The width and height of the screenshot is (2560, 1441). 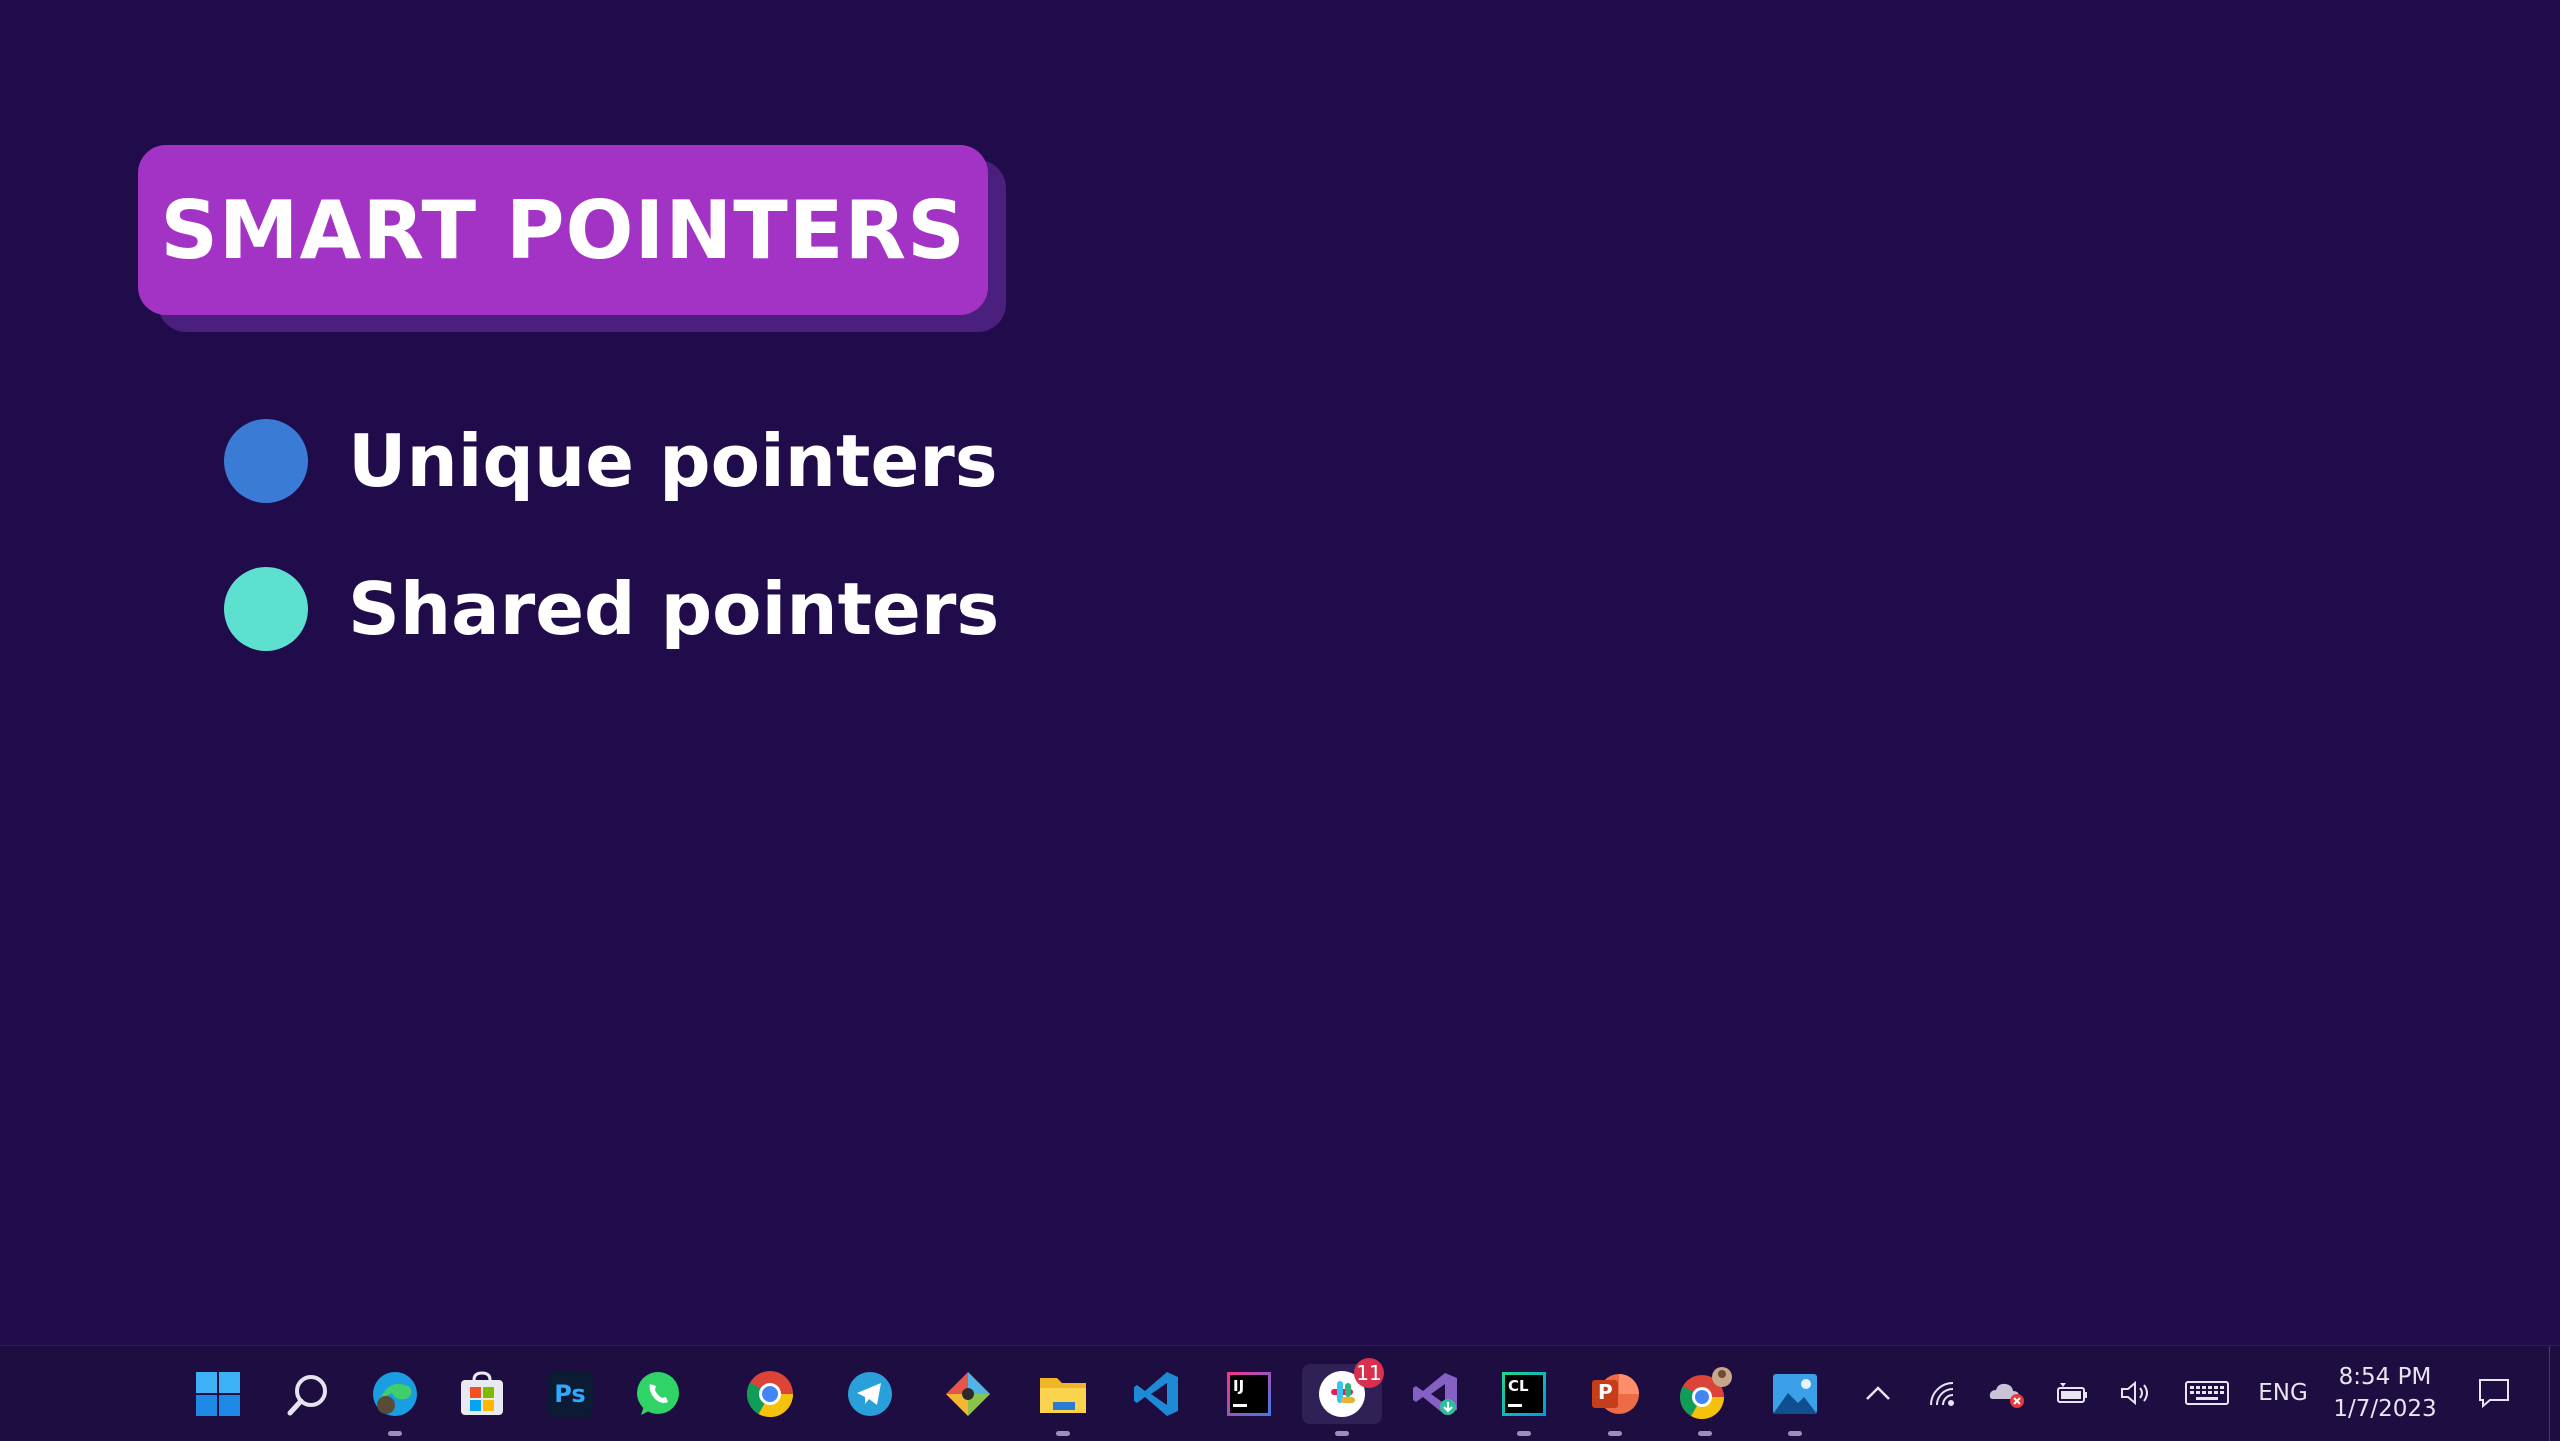 I want to click on search-button, so click(x=308, y=1394).